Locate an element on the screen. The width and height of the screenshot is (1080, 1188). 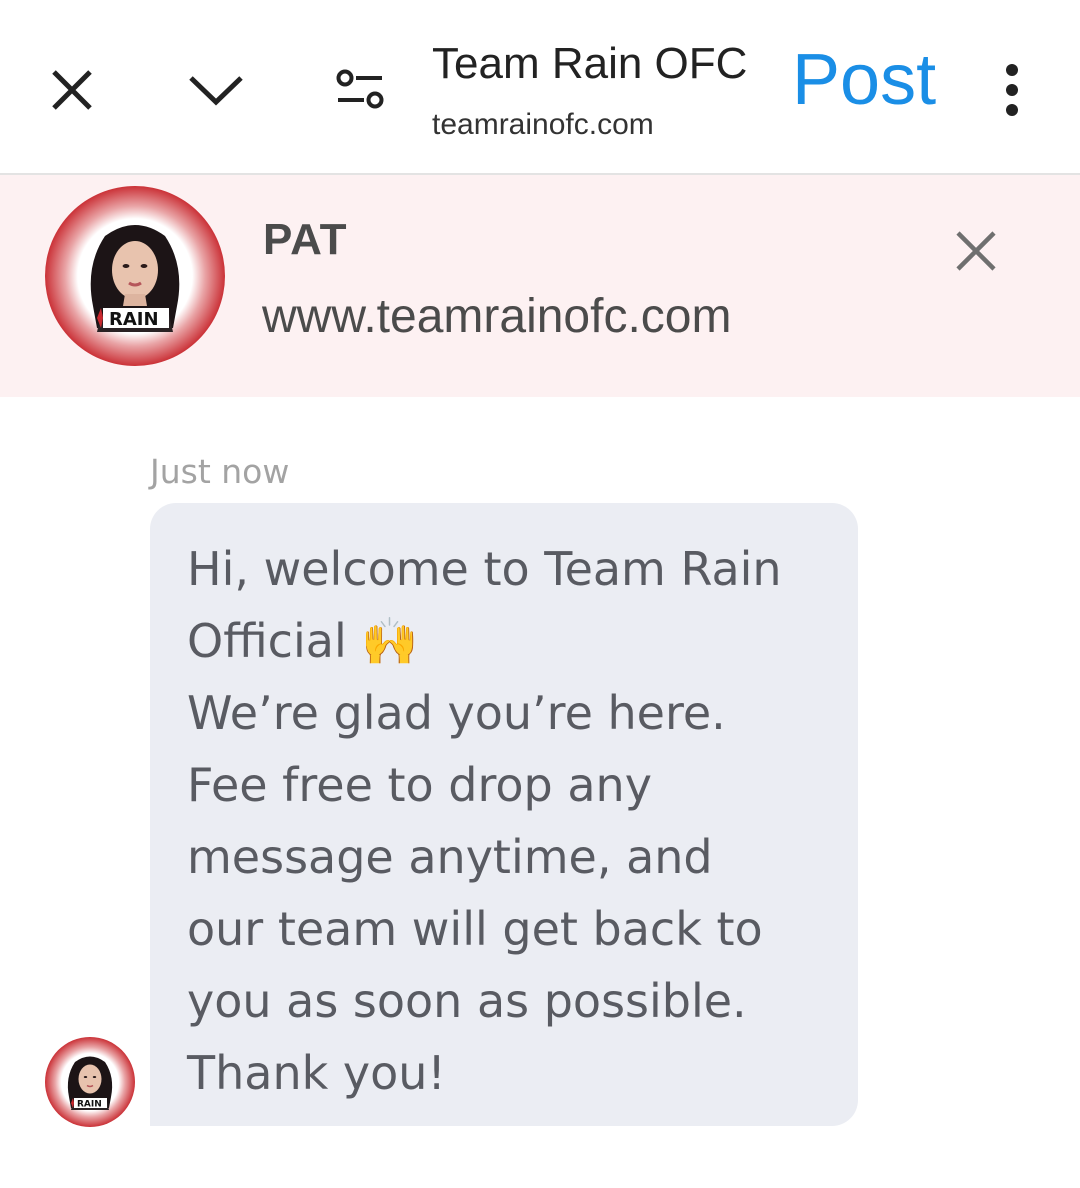
agent-portrait-icon: RAIN is located at coordinates (135, 278).